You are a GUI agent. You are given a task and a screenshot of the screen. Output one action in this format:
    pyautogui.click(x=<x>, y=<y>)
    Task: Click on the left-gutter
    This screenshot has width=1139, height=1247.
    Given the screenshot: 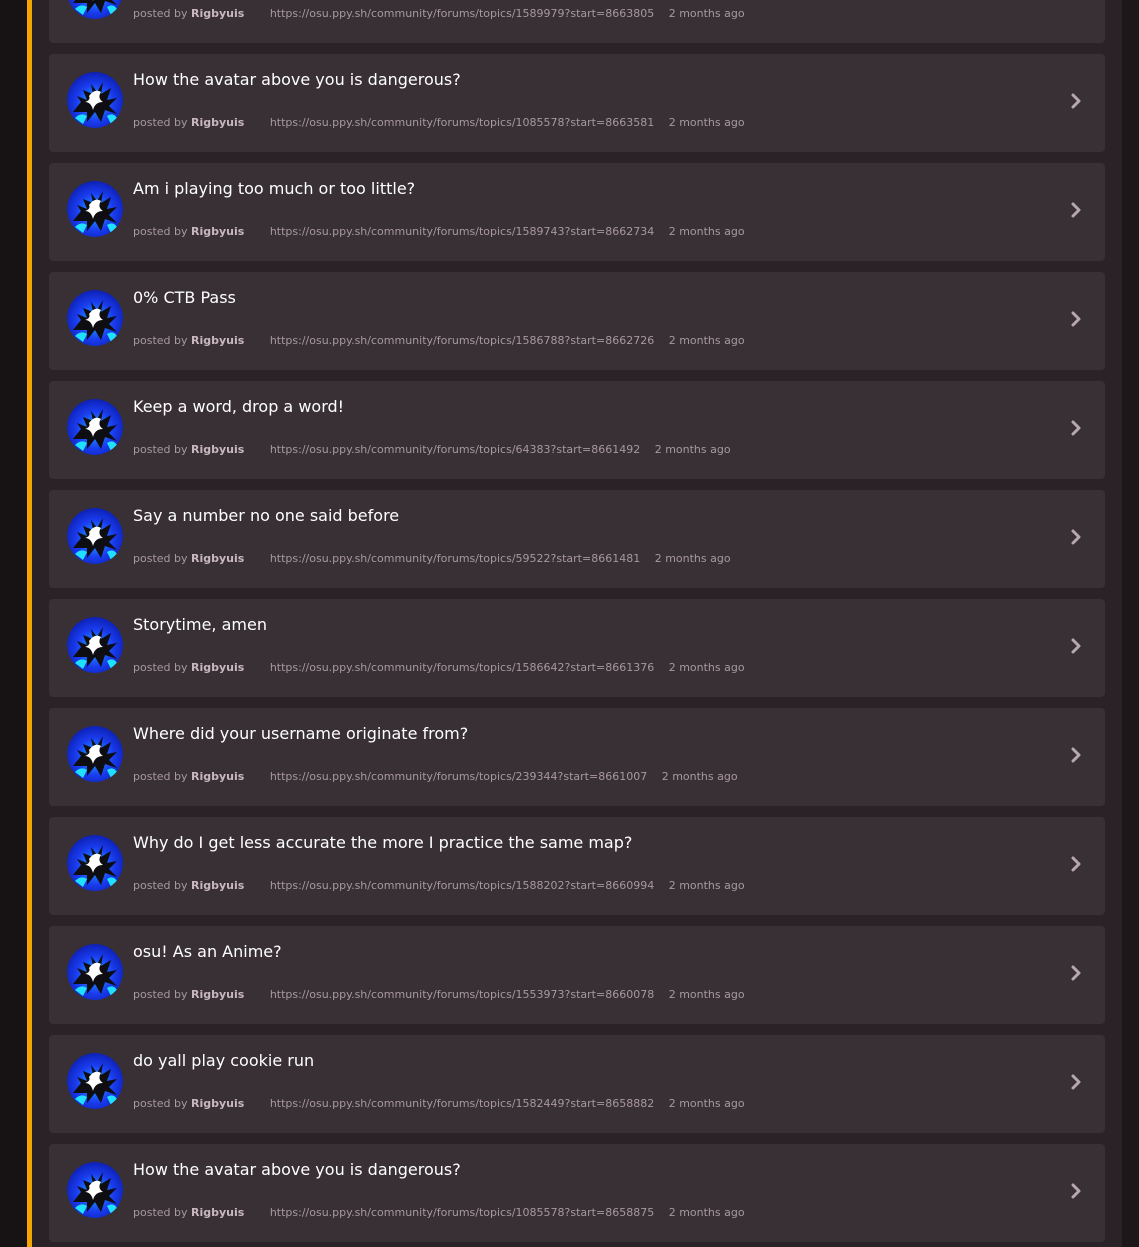 What is the action you would take?
    pyautogui.click(x=13, y=623)
    